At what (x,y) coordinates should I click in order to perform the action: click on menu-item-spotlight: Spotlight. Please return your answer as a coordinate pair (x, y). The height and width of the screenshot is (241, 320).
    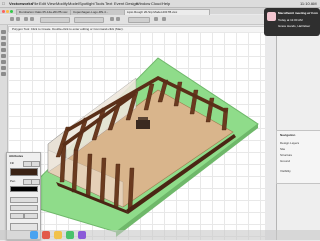
    Looking at the image, I should click on (87, 3).